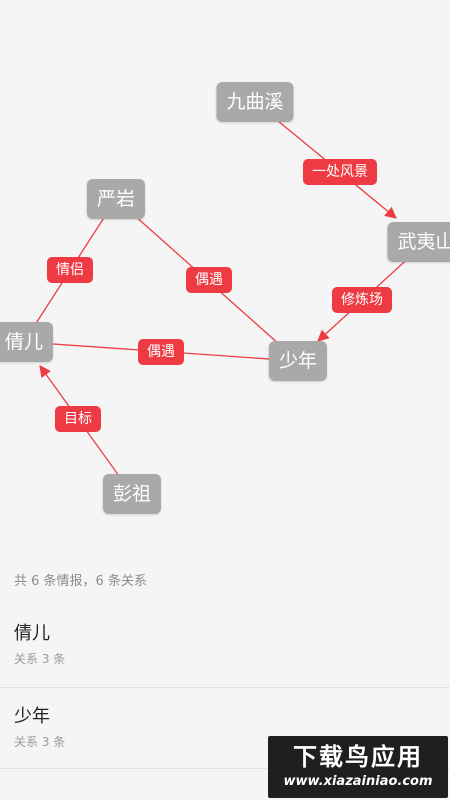  Describe the element at coordinates (358, 781) in the screenshot. I see `watermark-url: www.xiazainiao.com` at that location.